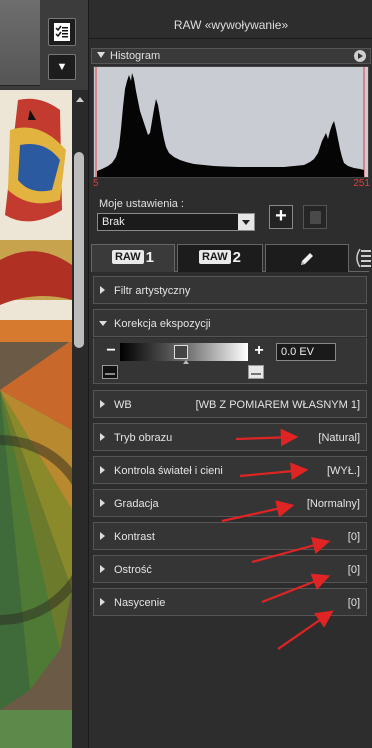 The image size is (372, 748). I want to click on section-label: Kontrola świateł i cieni, so click(168, 471).